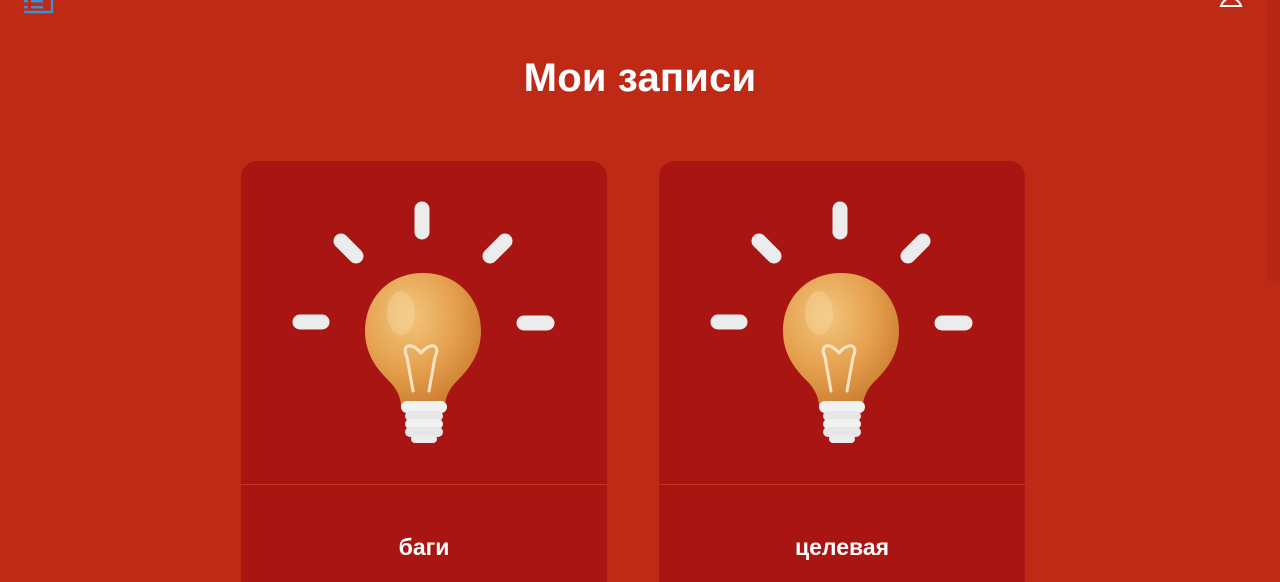 This screenshot has width=1280, height=582. I want to click on record-card-title: баги, so click(424, 547).